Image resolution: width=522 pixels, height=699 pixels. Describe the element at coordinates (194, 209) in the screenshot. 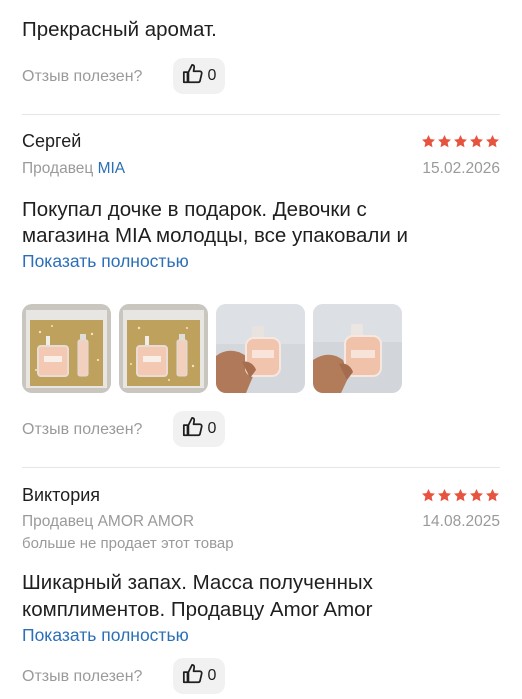

I see `review-text-line-1: Покупал дочке в подарок. Девочки с` at that location.